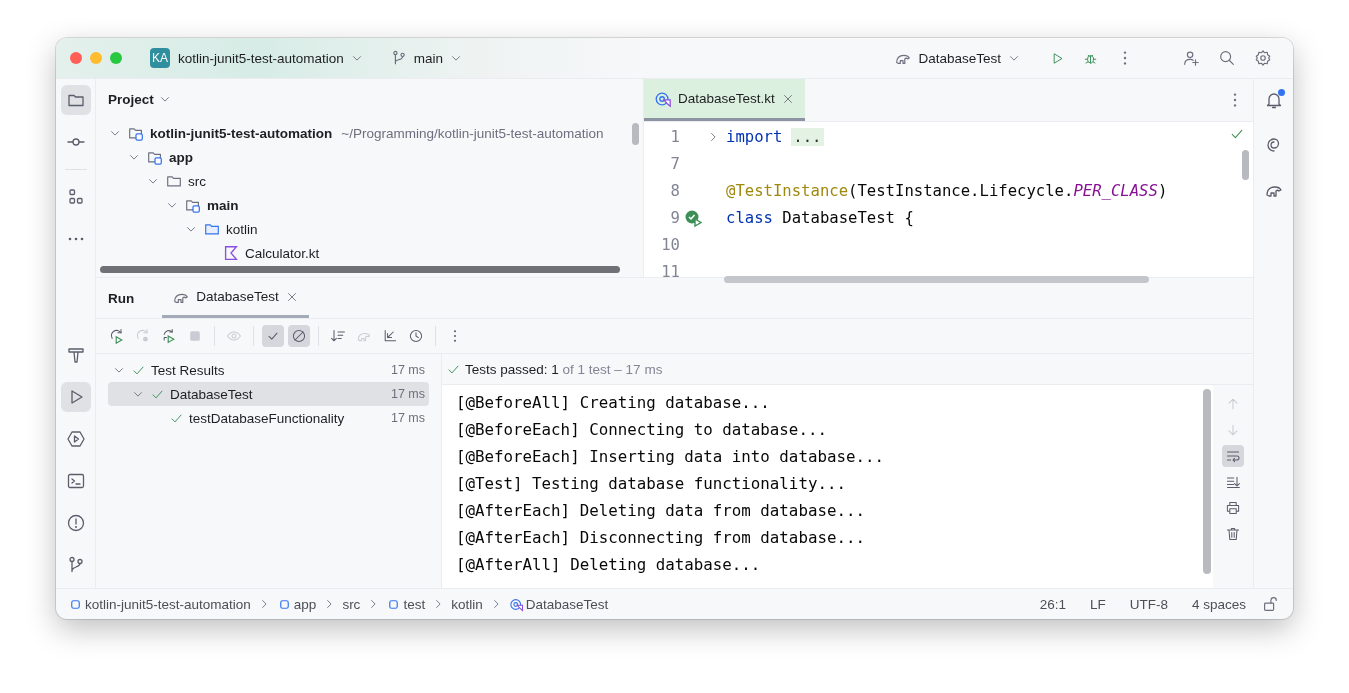 The width and height of the screenshot is (1349, 693). I want to click on panel-title: Run, so click(121, 298).